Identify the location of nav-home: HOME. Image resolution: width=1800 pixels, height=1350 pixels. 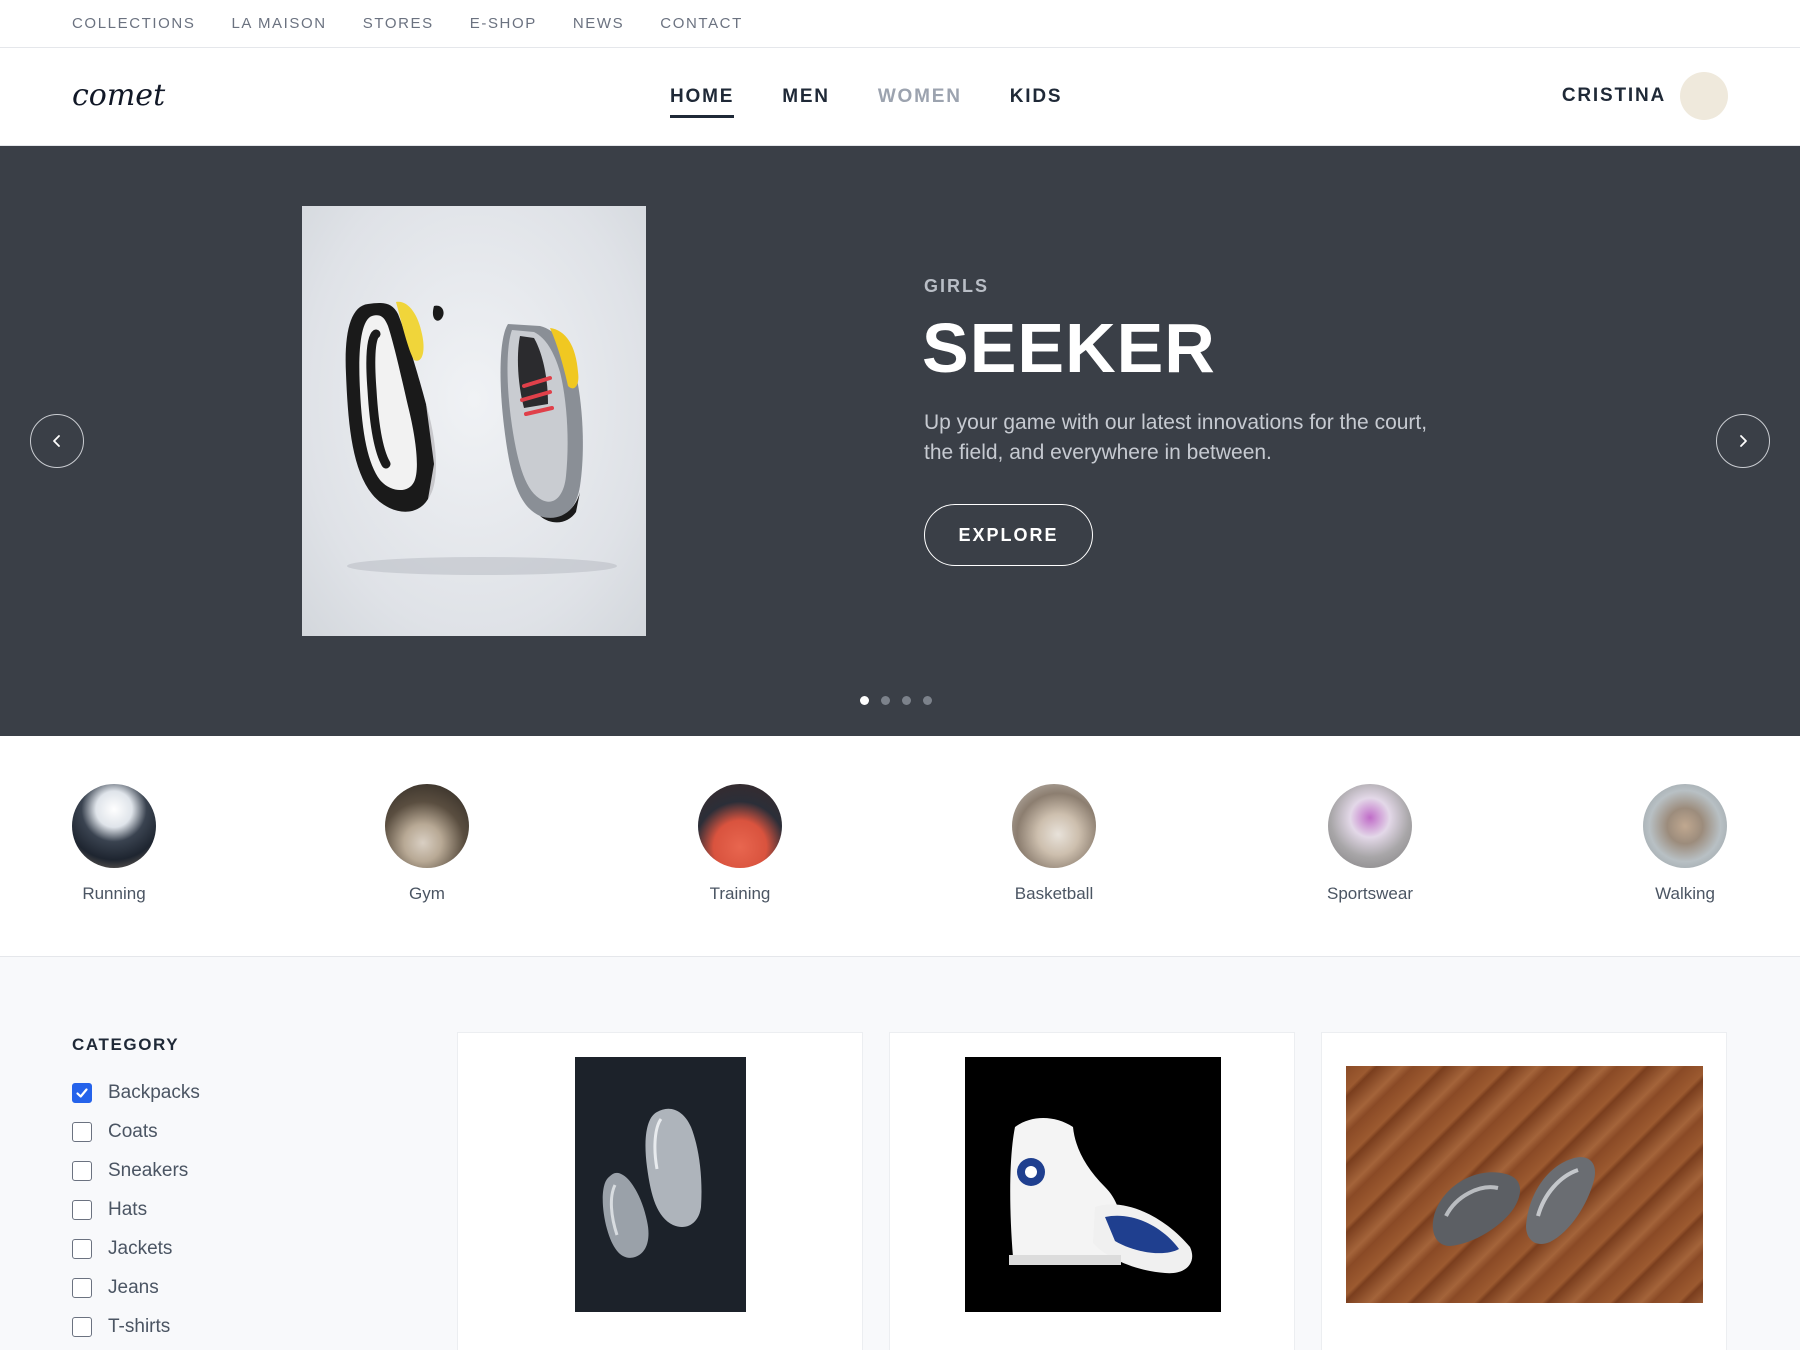
(702, 98).